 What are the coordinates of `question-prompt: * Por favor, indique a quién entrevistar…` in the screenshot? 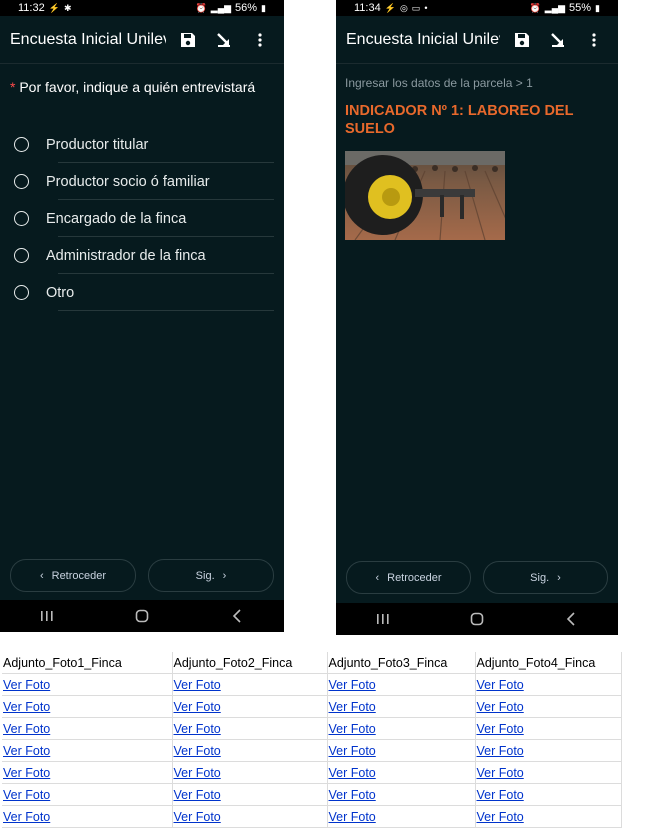 It's located at (135, 87).